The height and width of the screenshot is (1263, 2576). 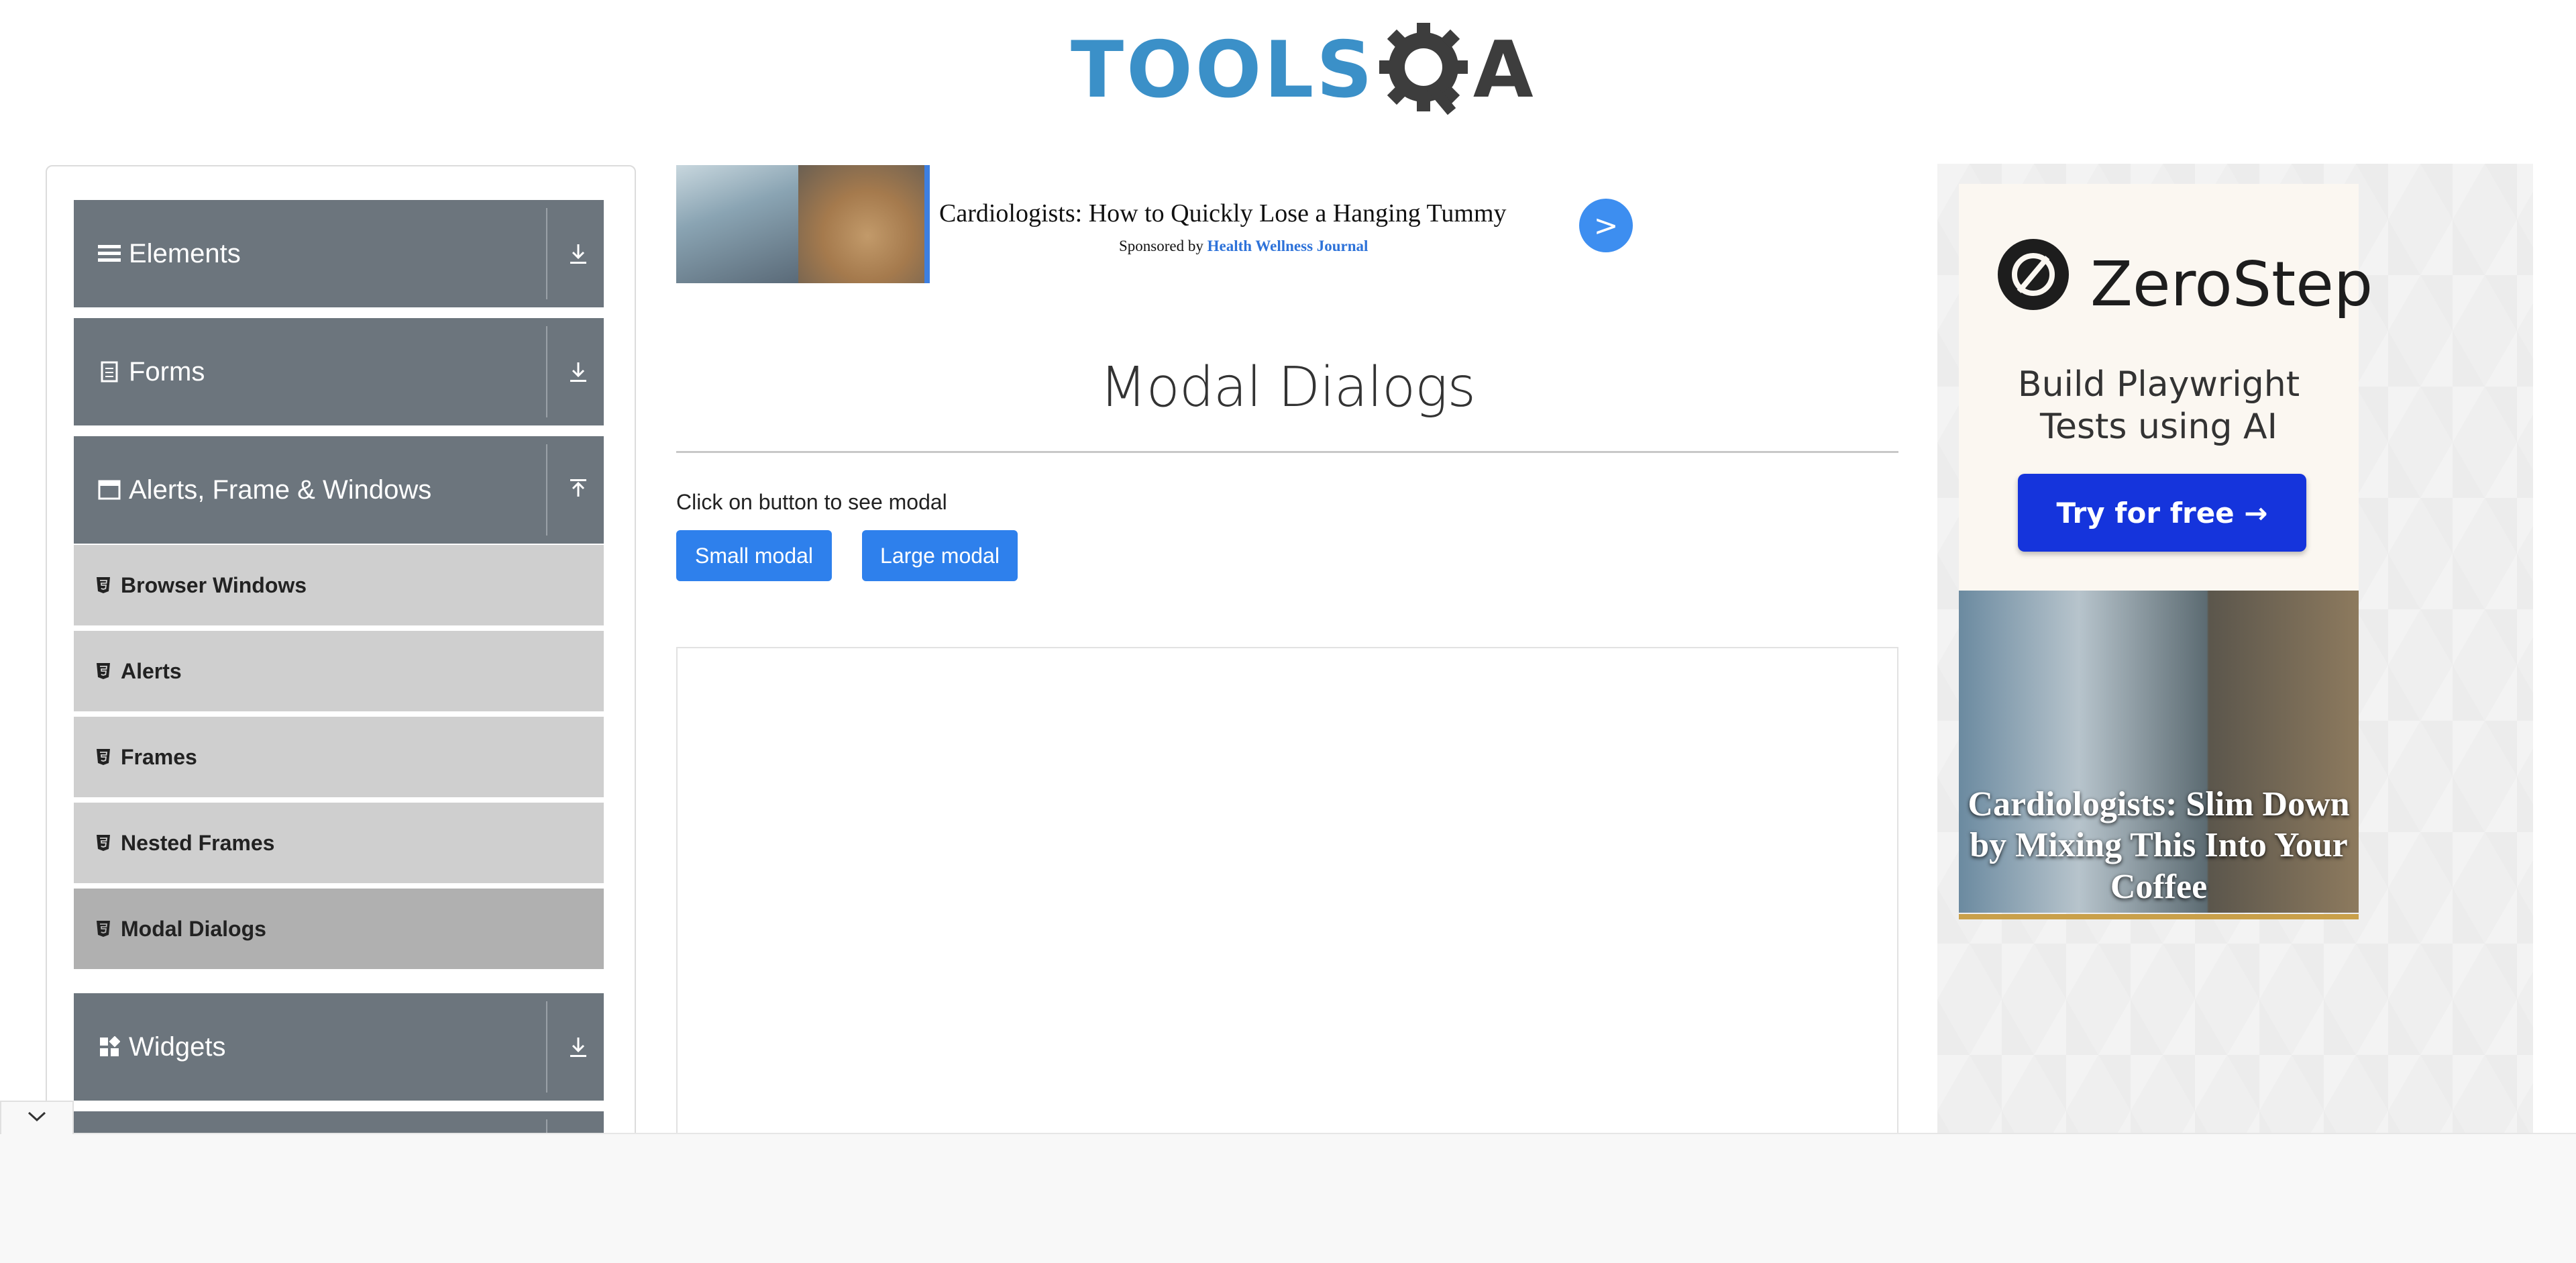 I want to click on sidebar-item-alerts: Alerts, so click(x=339, y=673).